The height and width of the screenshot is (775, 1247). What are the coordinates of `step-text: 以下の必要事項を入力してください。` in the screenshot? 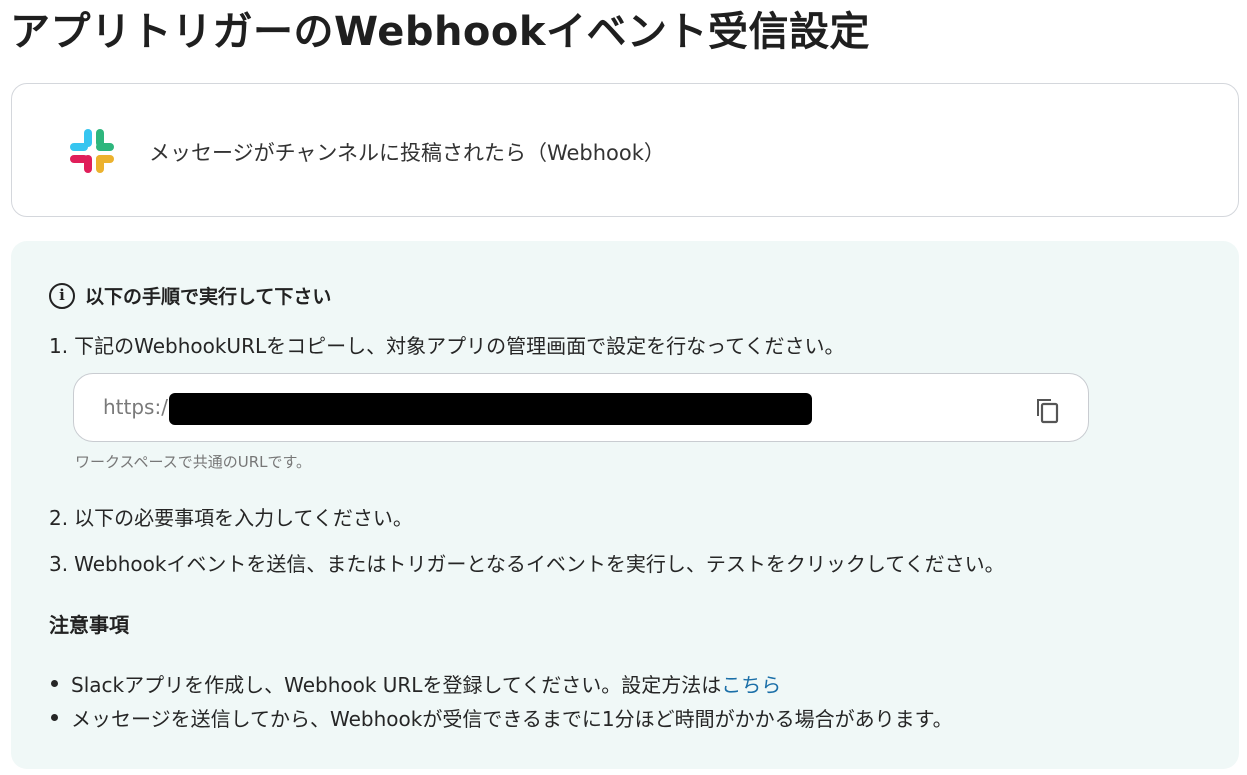 It's located at (243, 518).